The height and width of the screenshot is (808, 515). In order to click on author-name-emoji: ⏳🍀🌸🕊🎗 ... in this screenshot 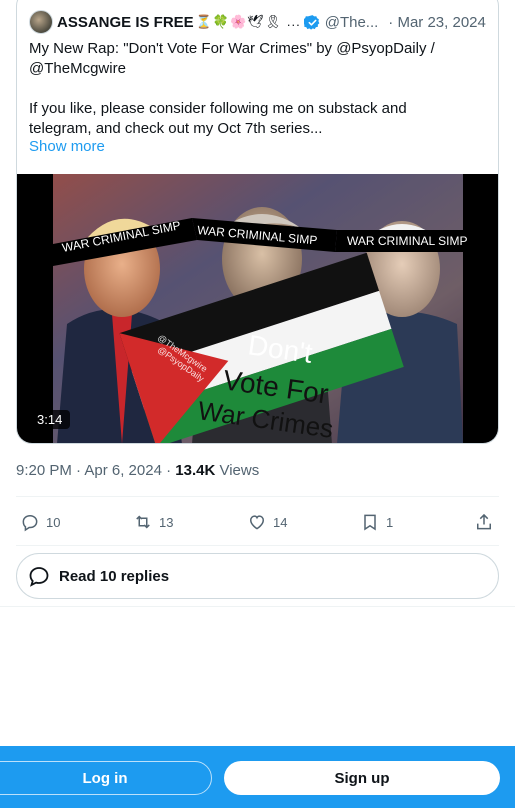, I will do `click(248, 21)`.